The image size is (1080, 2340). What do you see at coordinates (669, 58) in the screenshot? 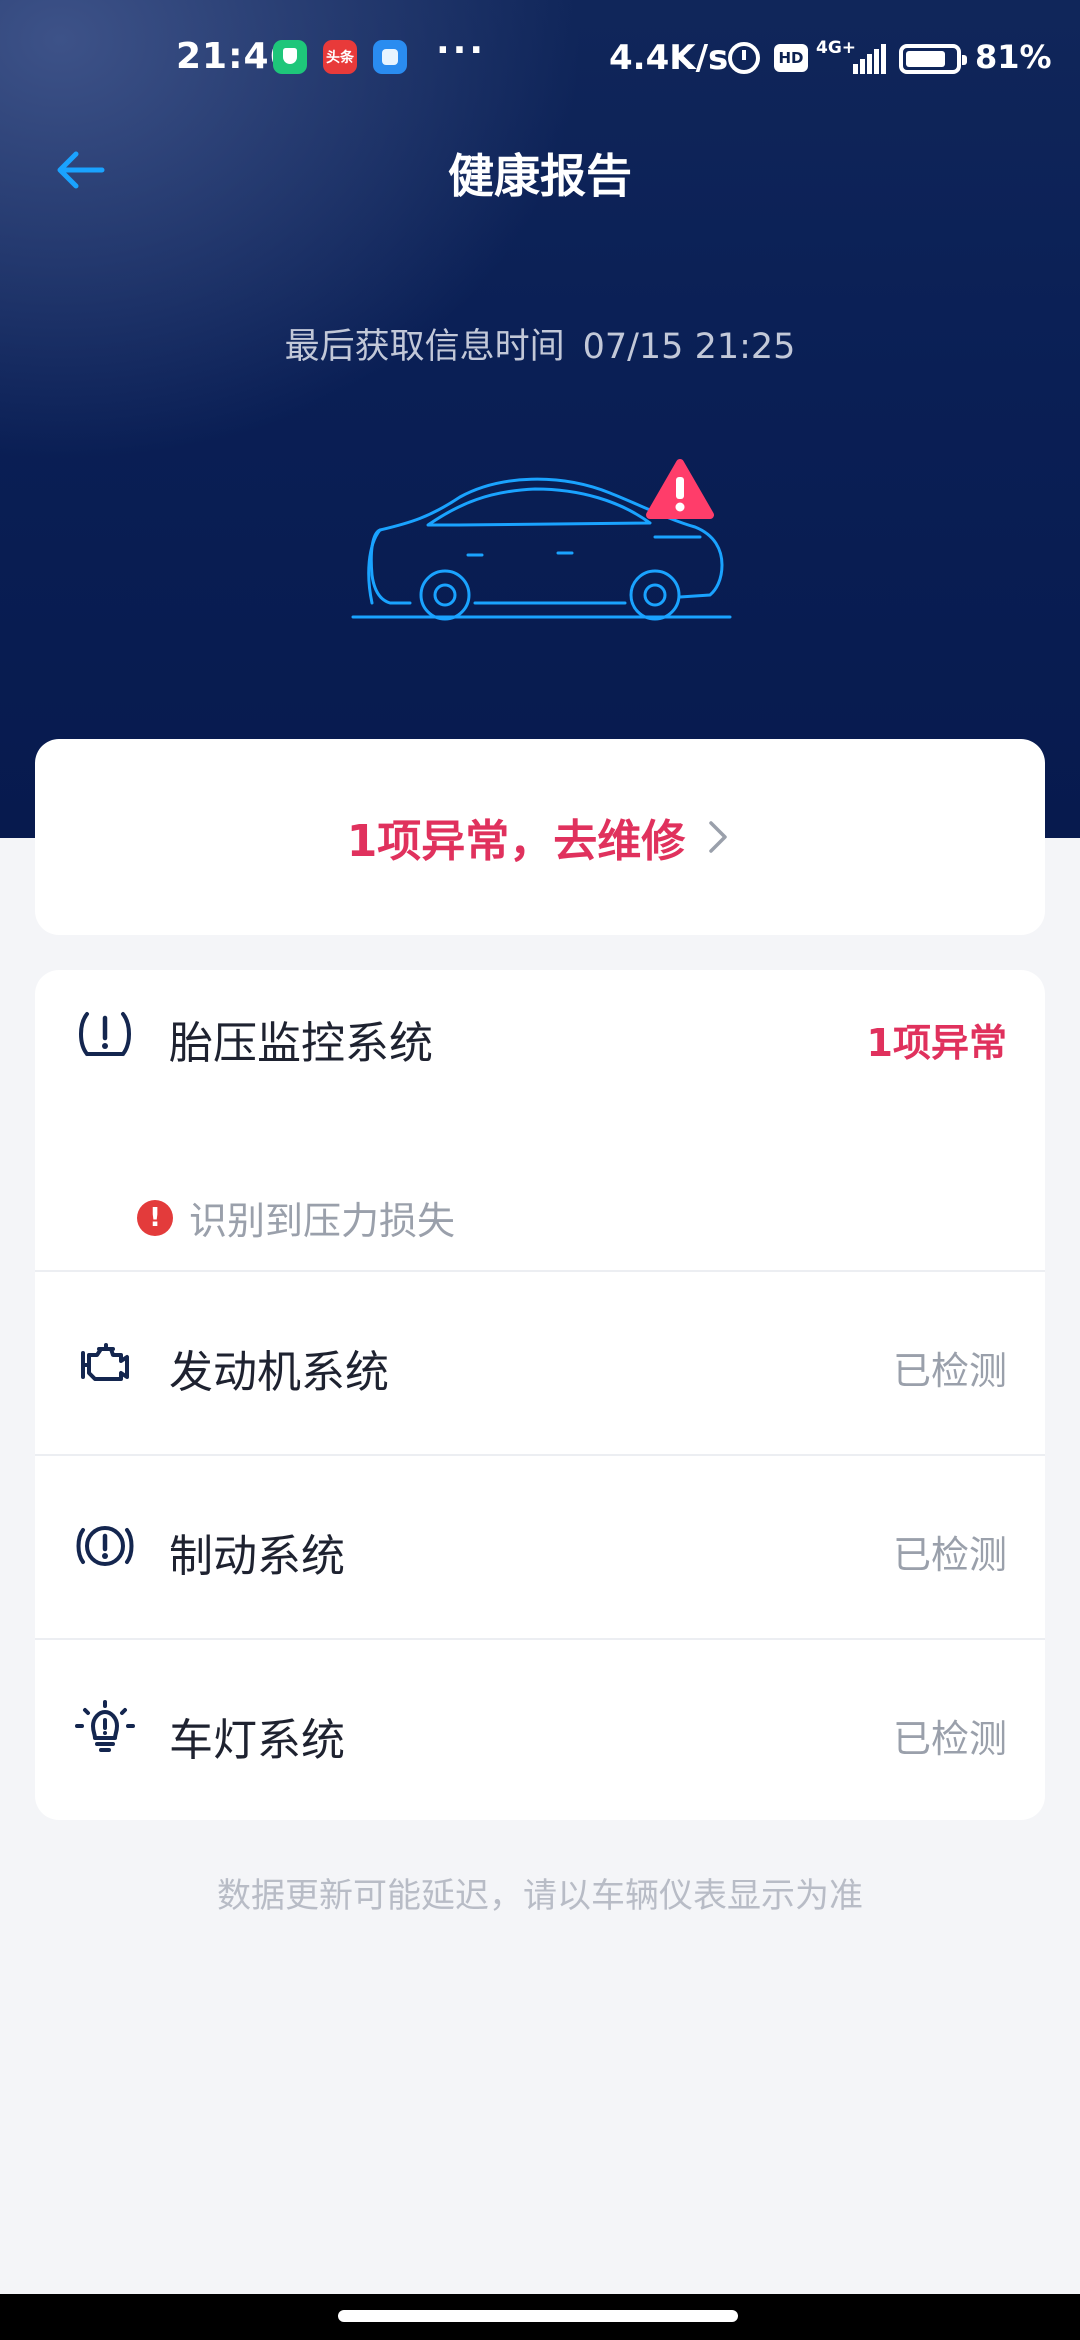
I see `network-speed: 4.4K/s` at bounding box center [669, 58].